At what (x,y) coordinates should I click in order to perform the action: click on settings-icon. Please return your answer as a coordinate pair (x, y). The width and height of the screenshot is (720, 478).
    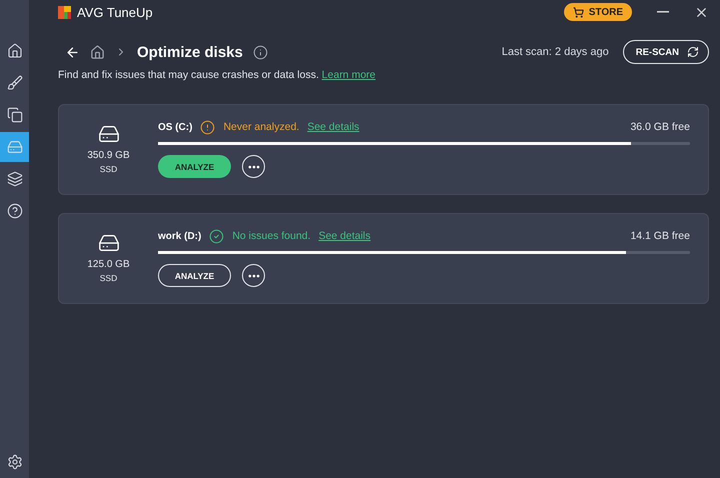
    Looking at the image, I should click on (14, 462).